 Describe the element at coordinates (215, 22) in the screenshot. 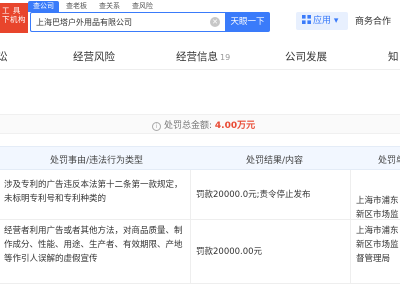

I see `clear-icon: ✕` at that location.